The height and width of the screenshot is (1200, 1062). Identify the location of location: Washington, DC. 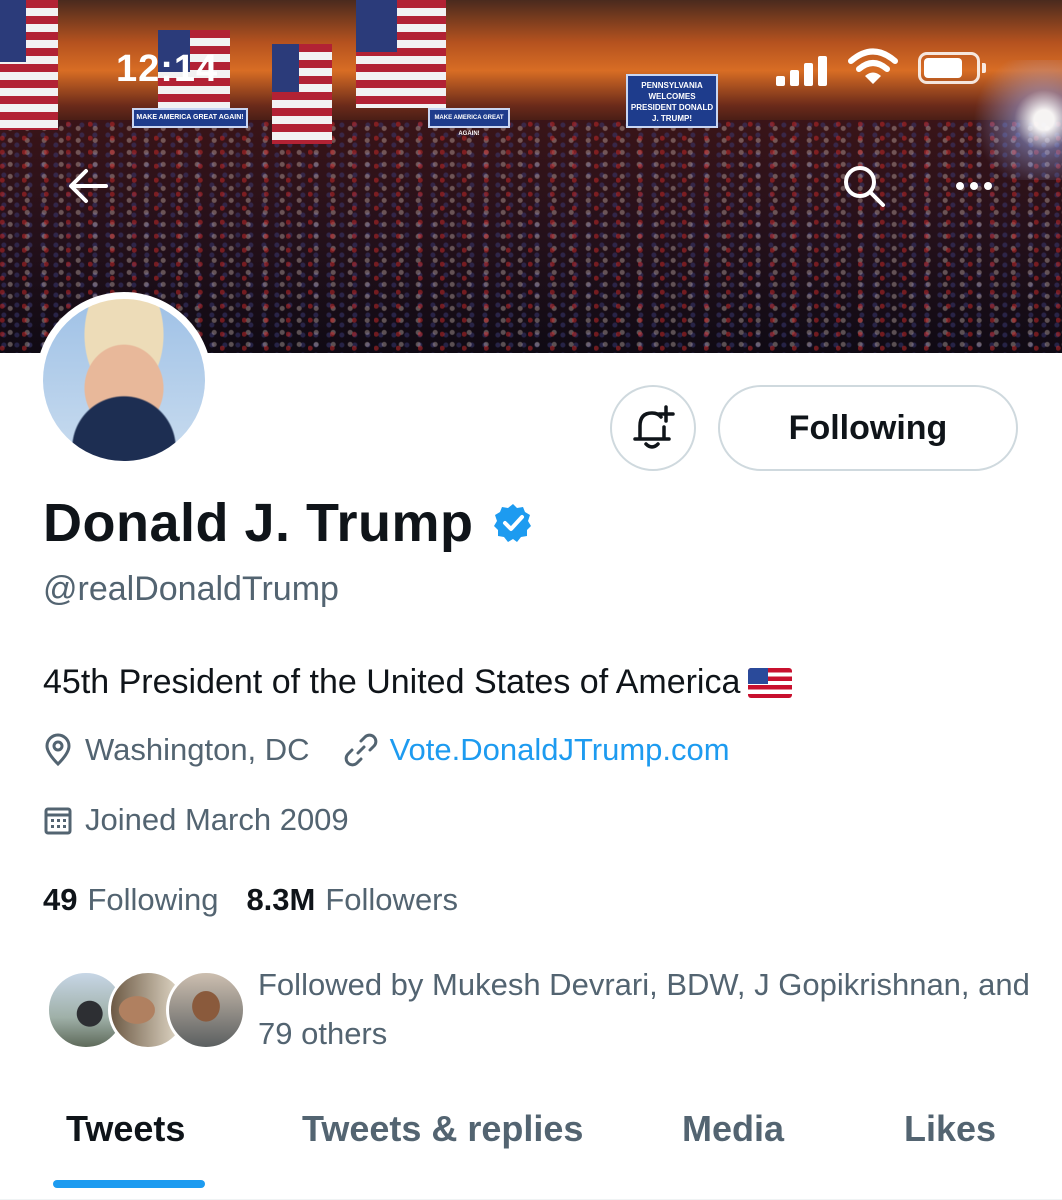
(176, 750).